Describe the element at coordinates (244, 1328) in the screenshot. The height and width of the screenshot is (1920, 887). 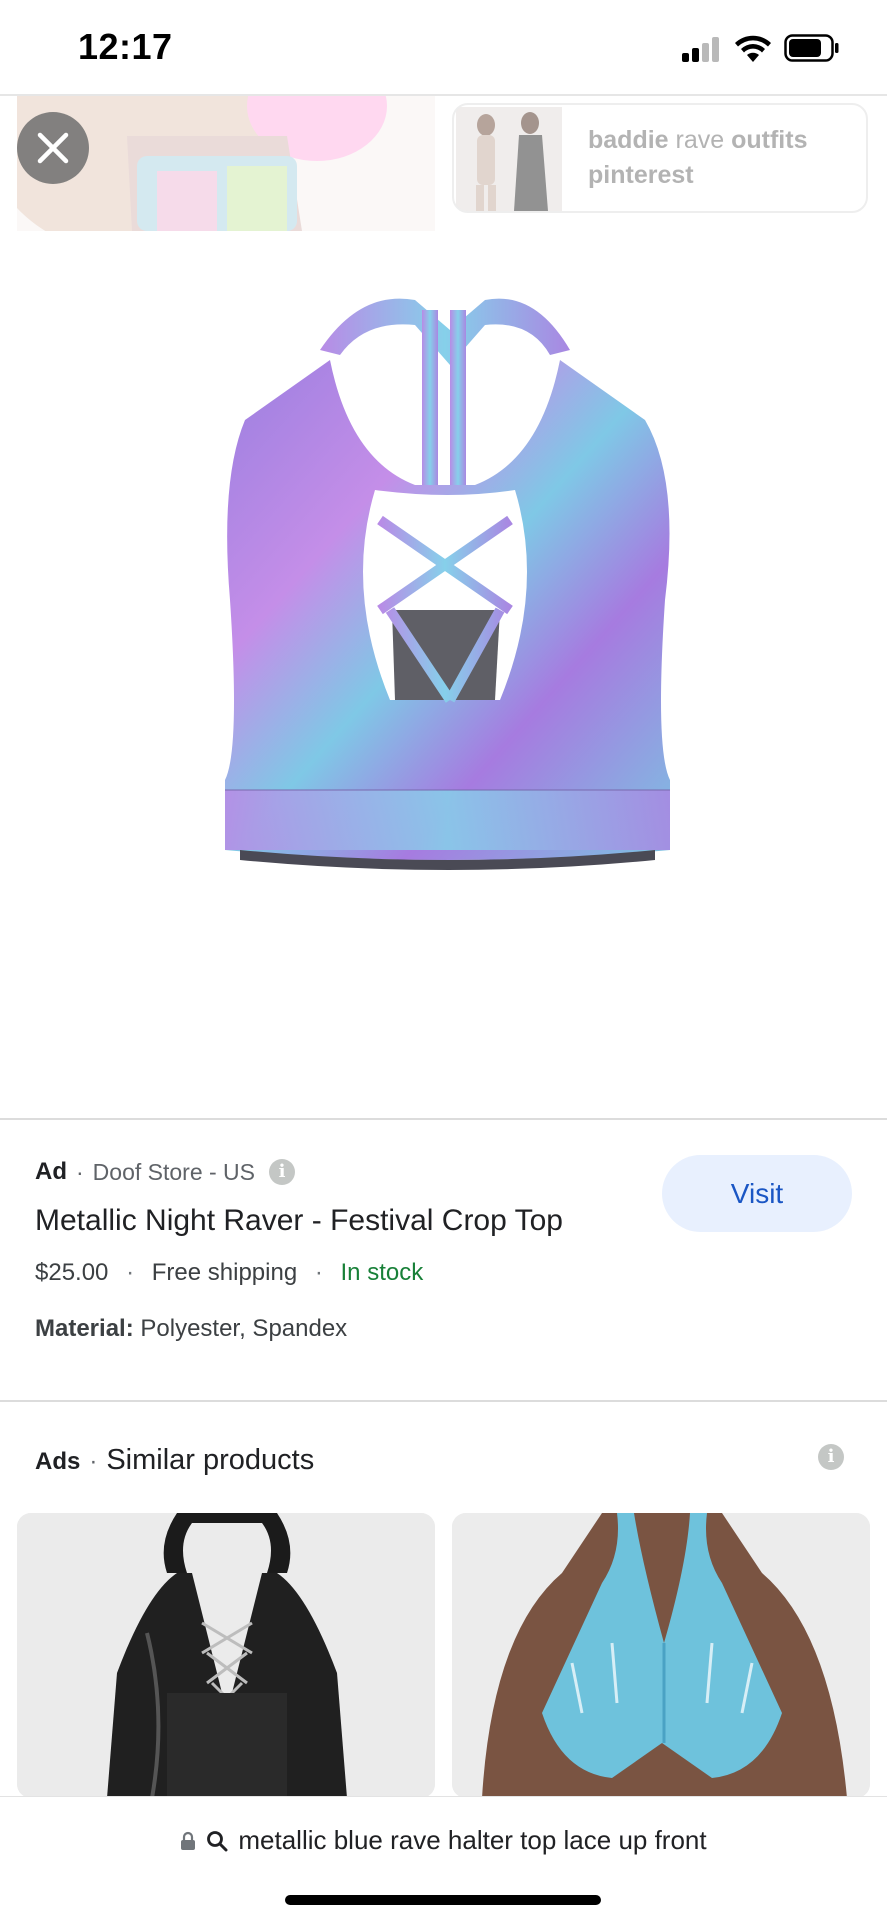
I see `material-value: Polyester, Spandex` at that location.